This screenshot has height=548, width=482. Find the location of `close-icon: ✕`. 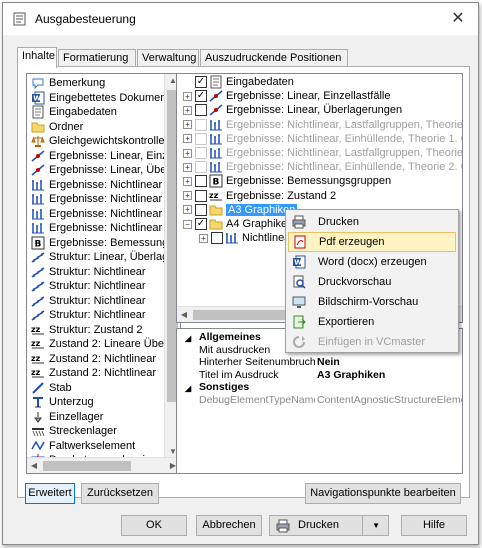

close-icon: ✕ is located at coordinates (458, 19).